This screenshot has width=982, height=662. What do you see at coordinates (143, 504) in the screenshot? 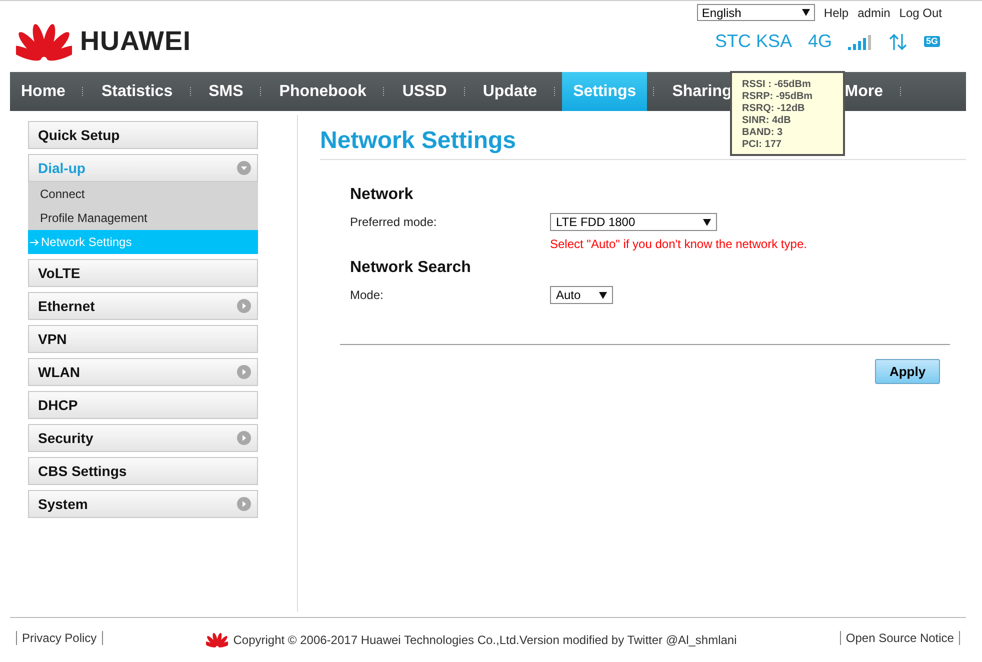
I see `sidebar-item: System` at bounding box center [143, 504].